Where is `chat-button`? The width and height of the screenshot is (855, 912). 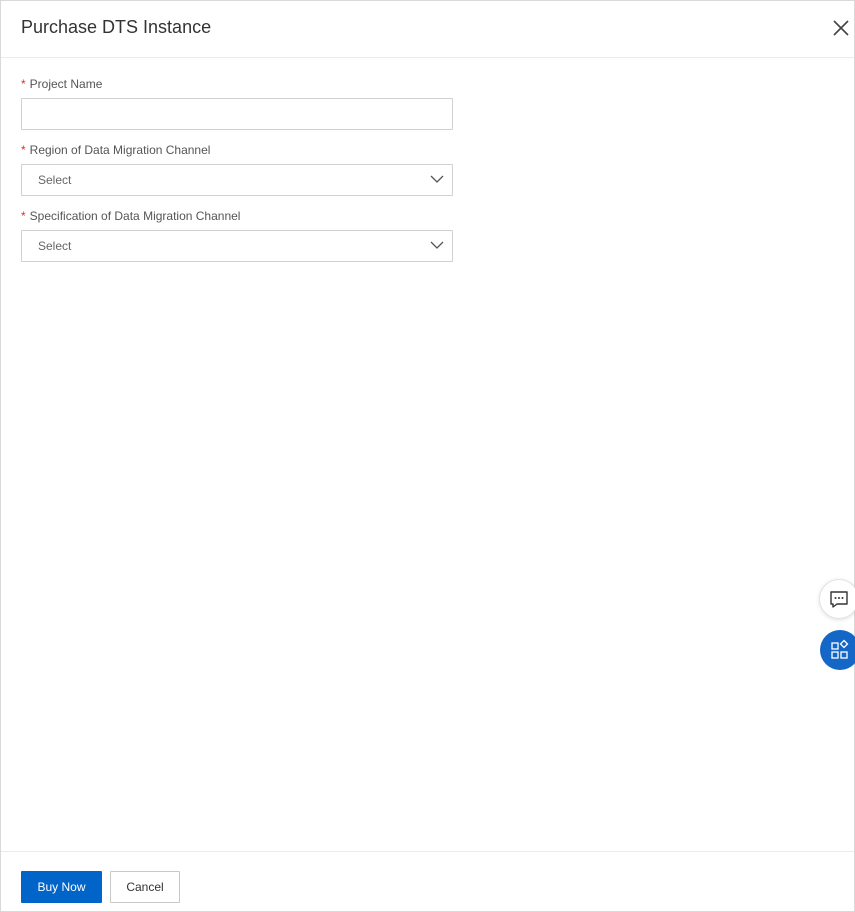 chat-button is located at coordinates (837, 599).